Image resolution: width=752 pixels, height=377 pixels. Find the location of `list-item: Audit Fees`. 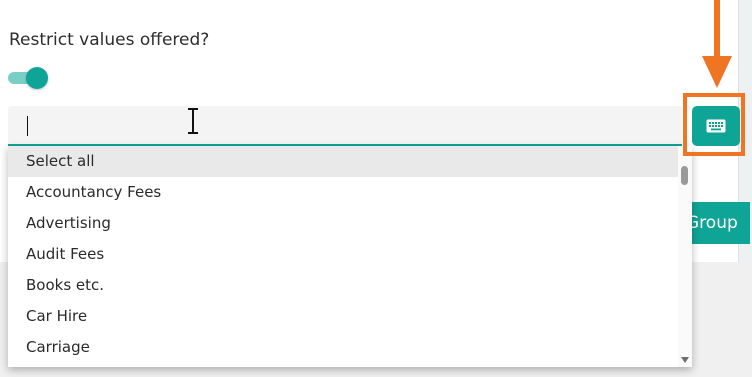

list-item: Audit Fees is located at coordinates (343, 254).